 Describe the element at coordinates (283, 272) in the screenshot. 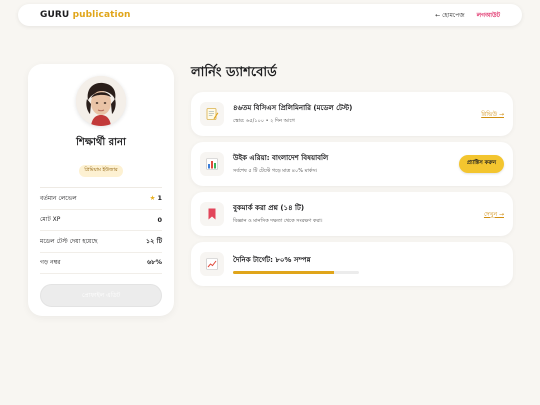

I see `progress-fill` at that location.